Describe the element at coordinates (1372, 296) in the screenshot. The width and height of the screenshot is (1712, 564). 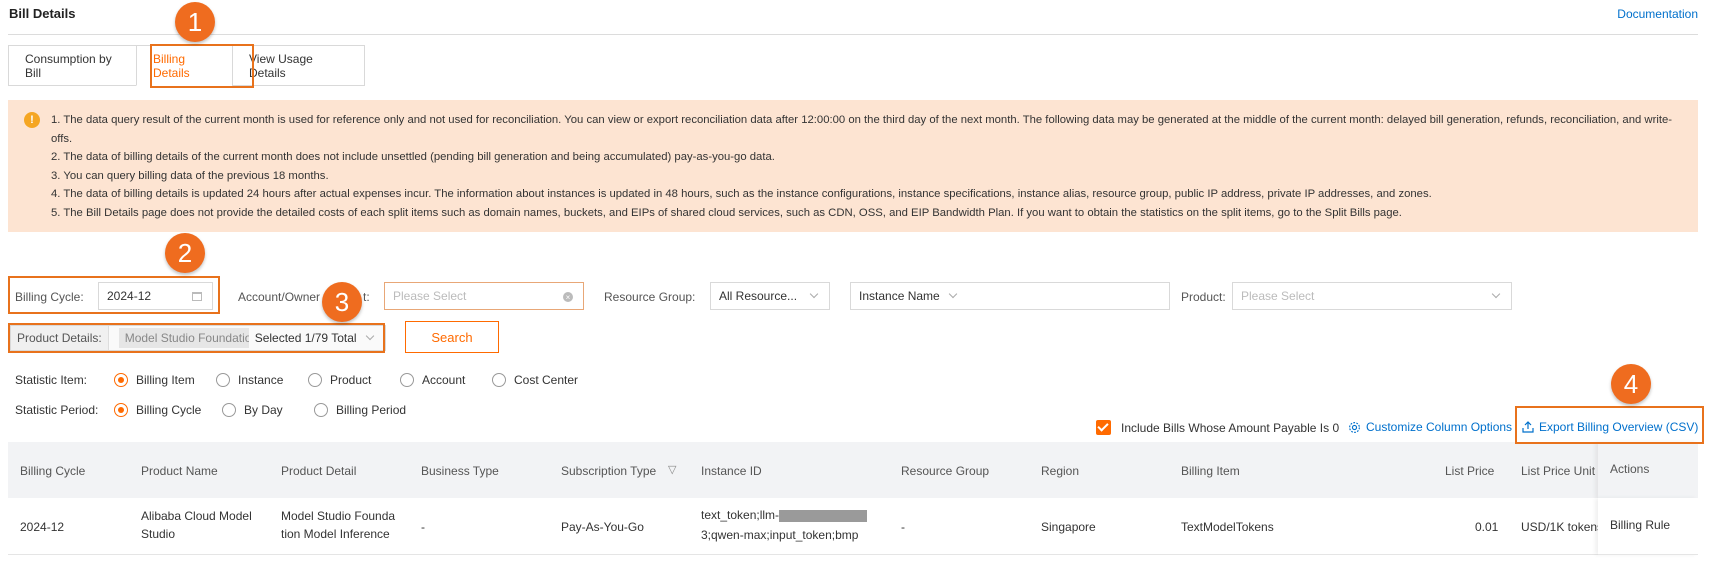
I see `product-select: Please Select` at that location.